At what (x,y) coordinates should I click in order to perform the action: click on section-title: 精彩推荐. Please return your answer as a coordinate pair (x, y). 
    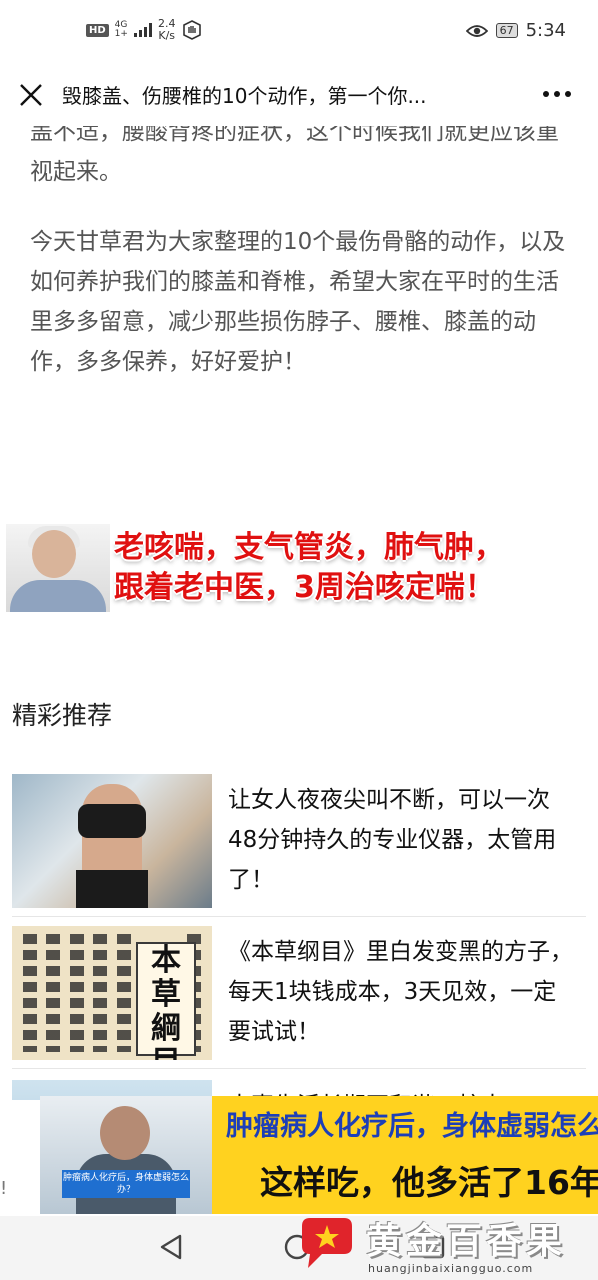
    Looking at the image, I should click on (62, 715).